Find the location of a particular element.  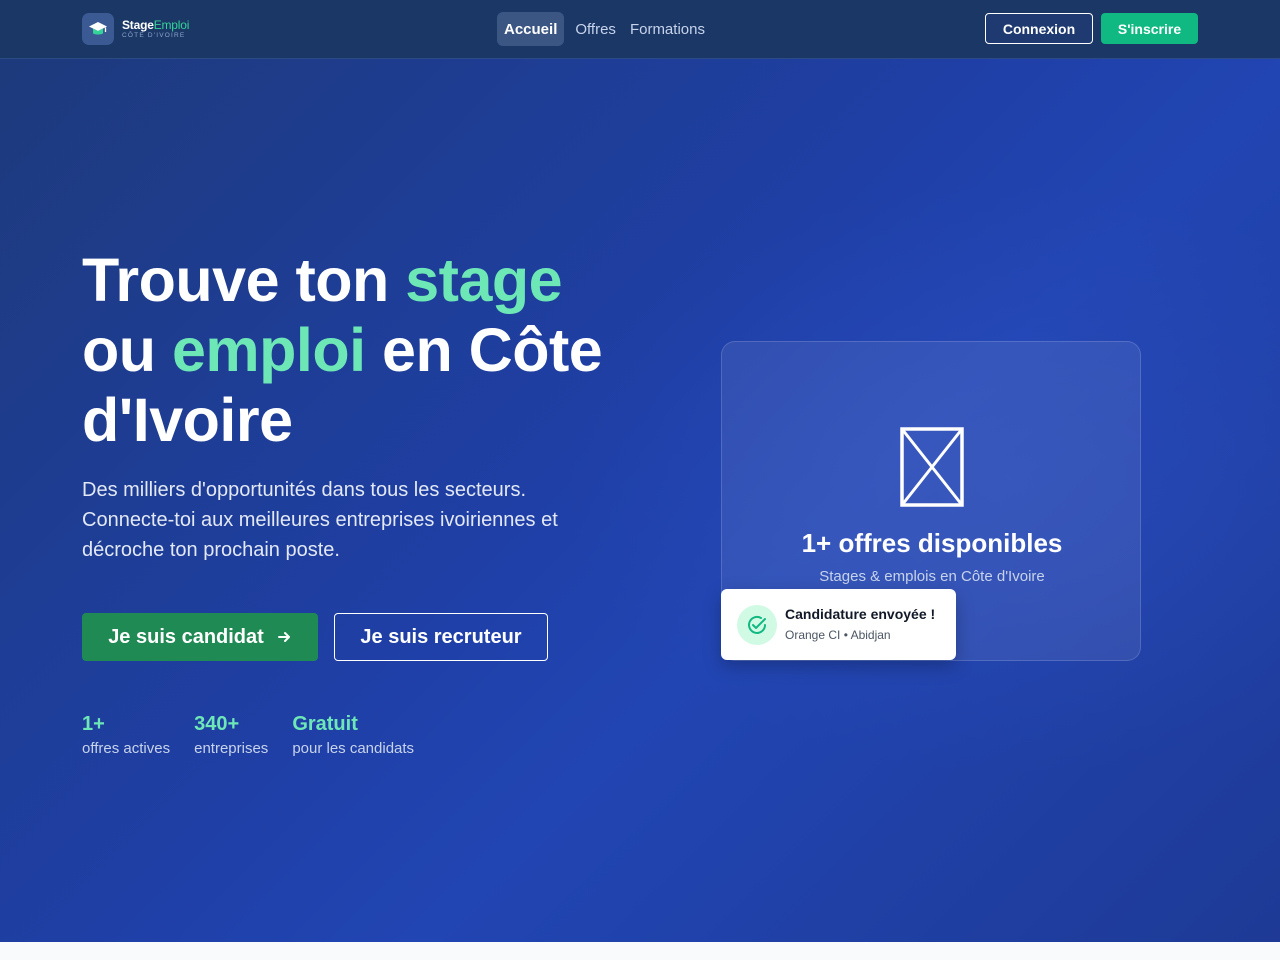

nav-item-offres: Offres is located at coordinates (595, 29).